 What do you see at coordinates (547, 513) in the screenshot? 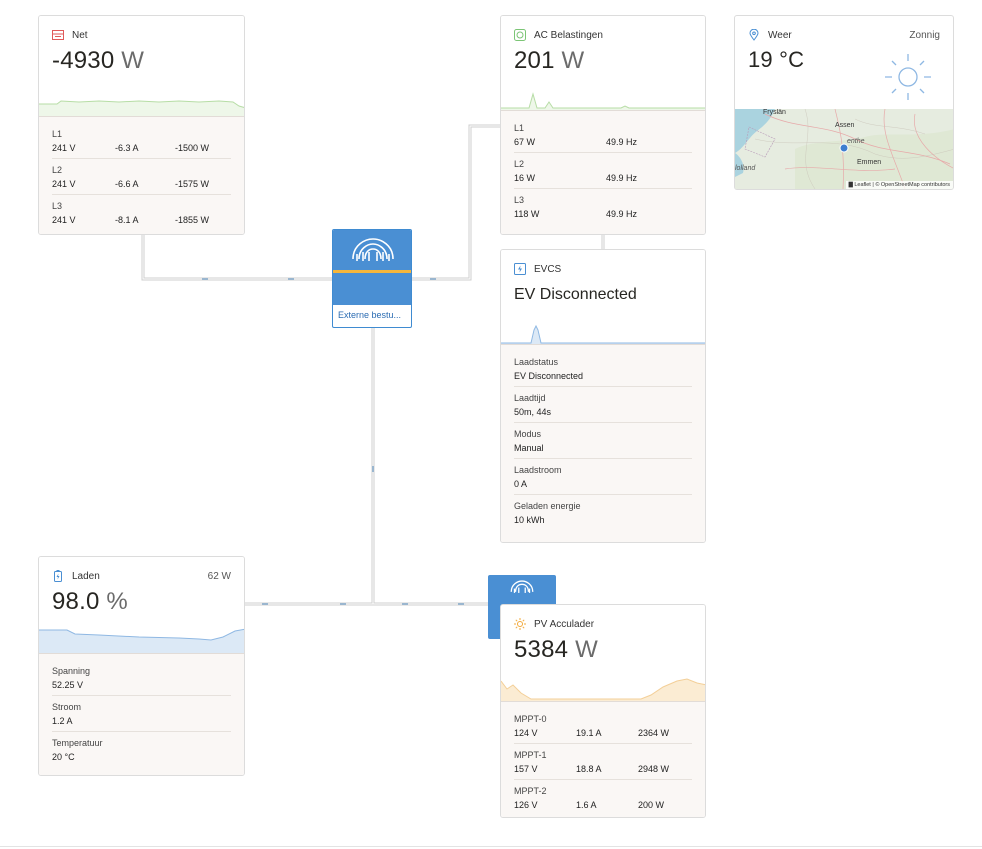
I see `evcs-row-energy: Geladen energie 10 kWh` at bounding box center [547, 513].